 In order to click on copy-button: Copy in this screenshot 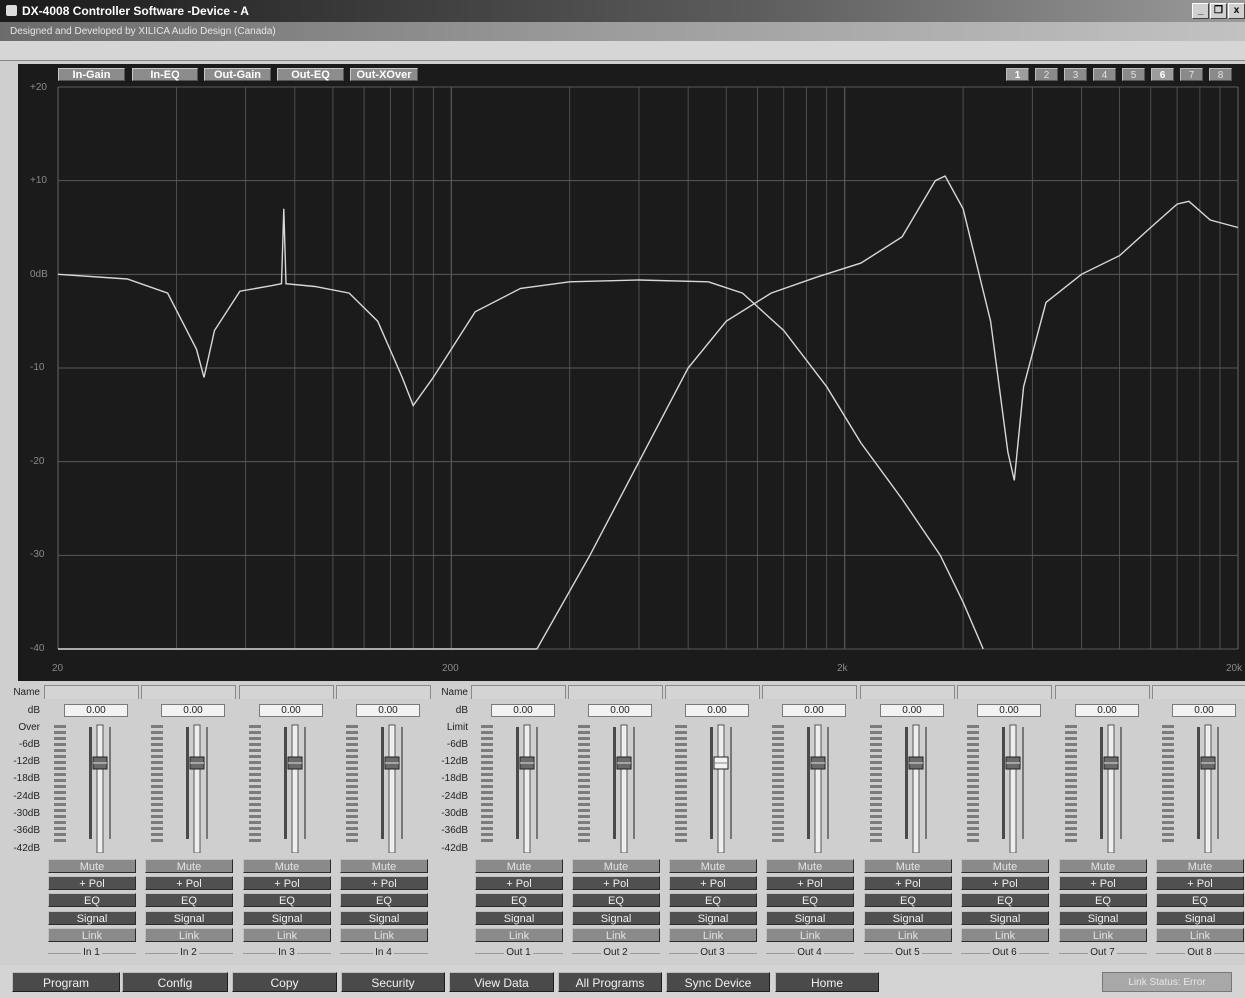, I will do `click(284, 982)`.